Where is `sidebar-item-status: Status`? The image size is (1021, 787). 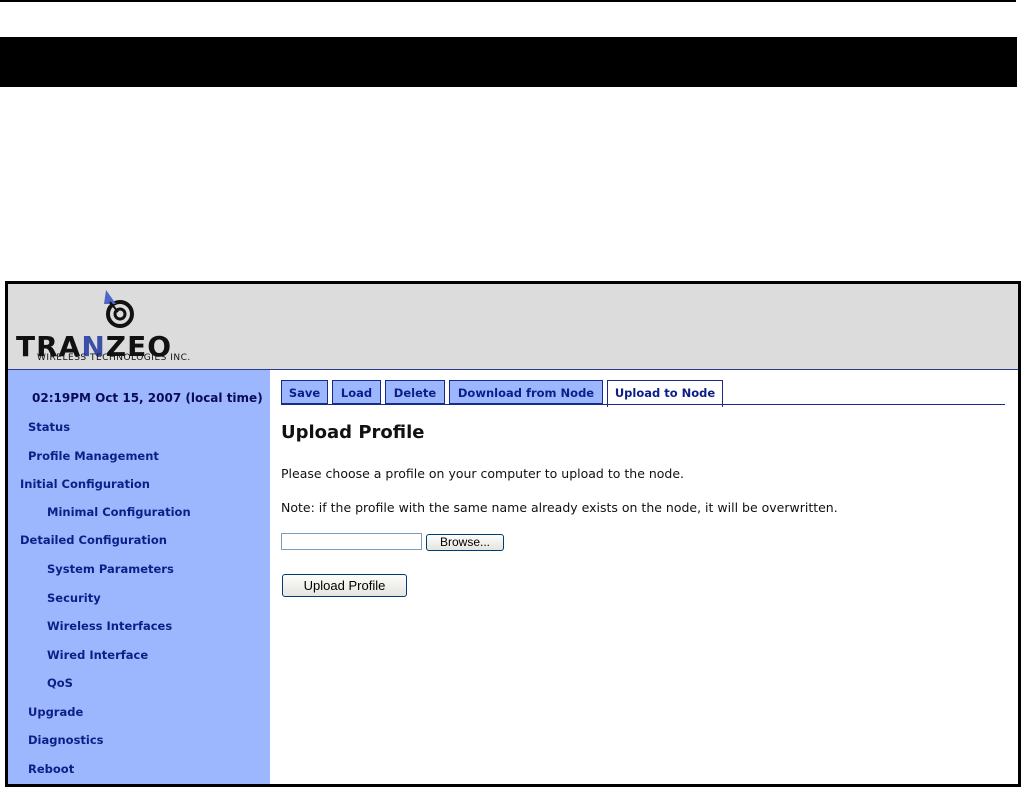 sidebar-item-status: Status is located at coordinates (49, 427).